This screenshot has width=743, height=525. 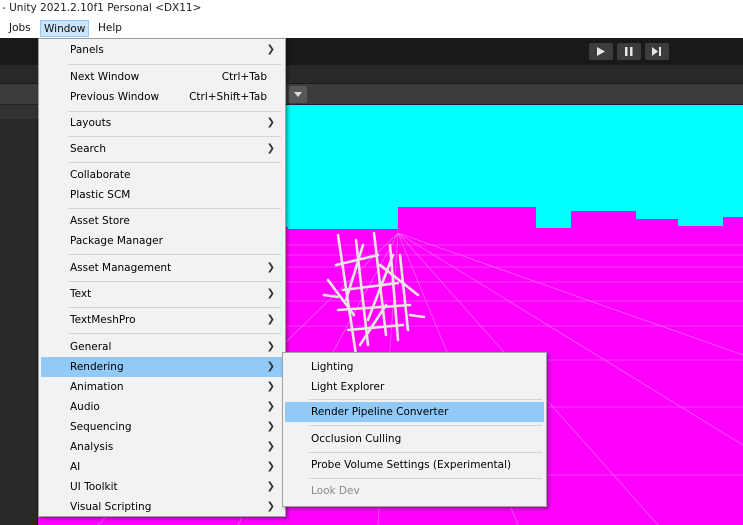 What do you see at coordinates (348, 387) in the screenshot?
I see `menu-item-label: Light Explorer` at bounding box center [348, 387].